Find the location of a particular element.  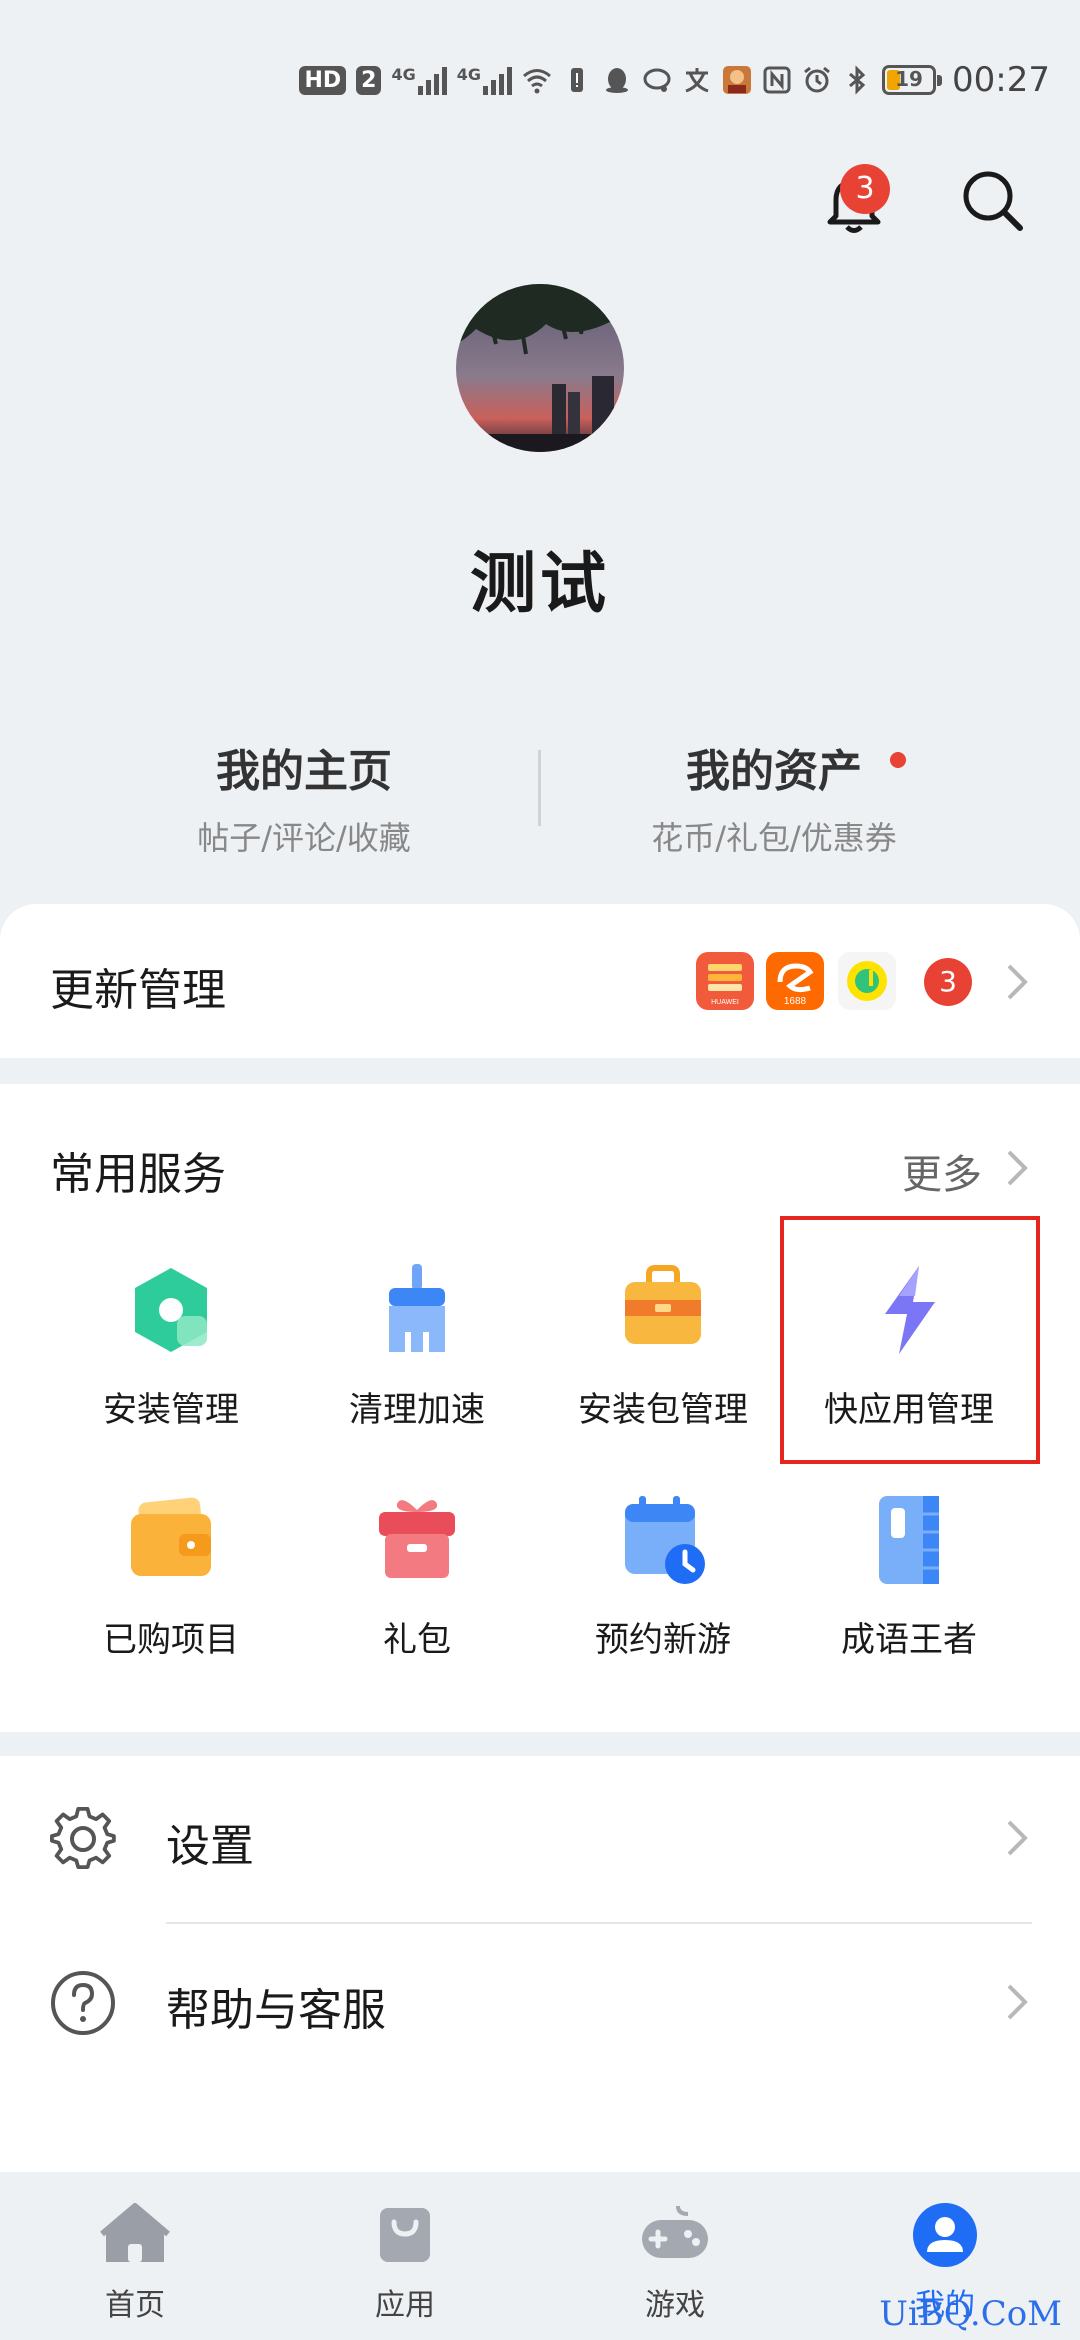

gift-icon is located at coordinates (417, 1539).